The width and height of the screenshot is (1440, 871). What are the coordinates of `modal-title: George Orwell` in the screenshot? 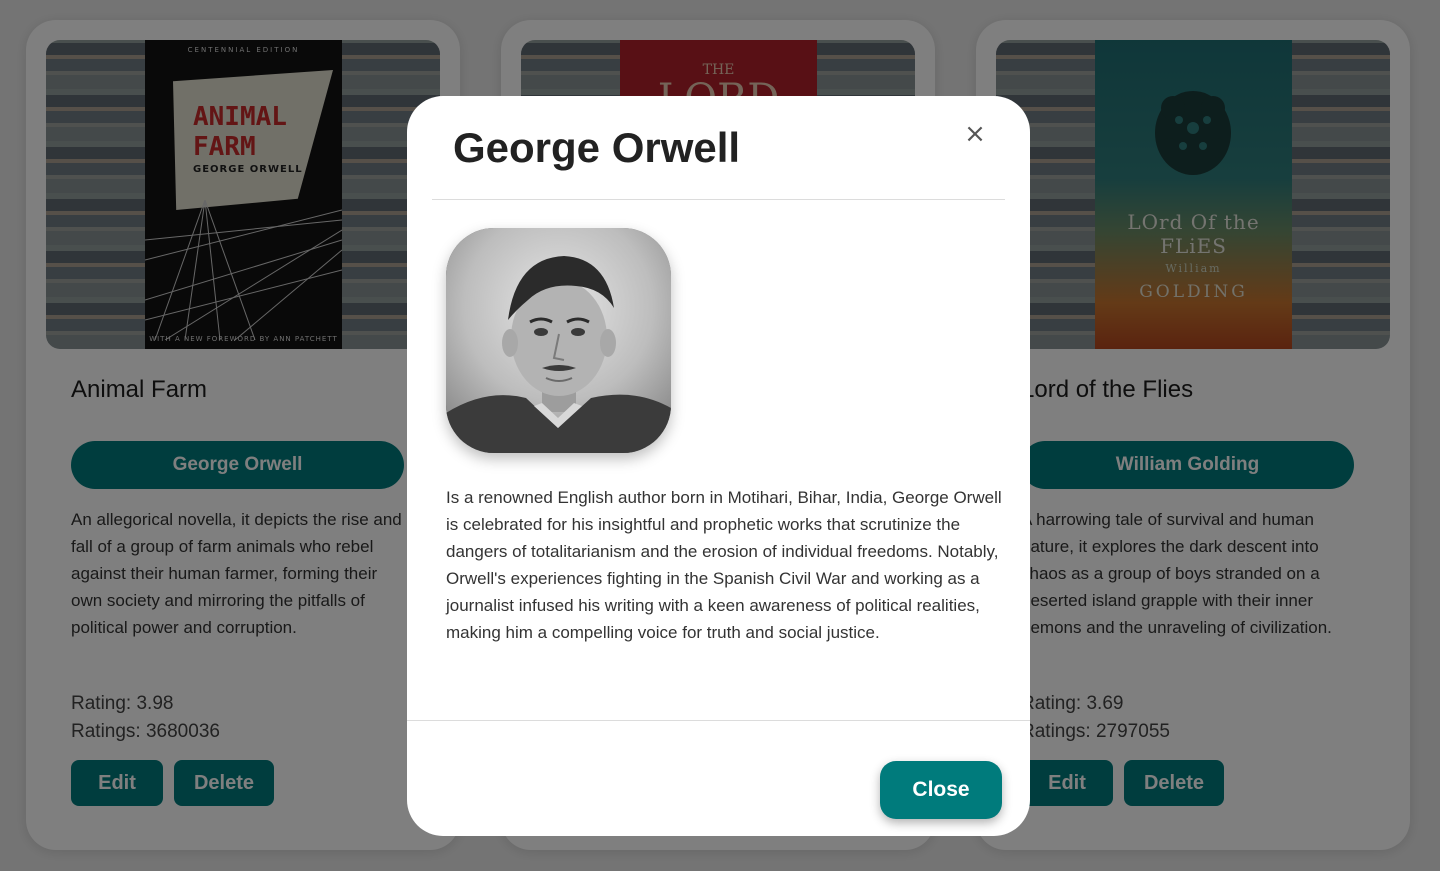 It's located at (597, 147).